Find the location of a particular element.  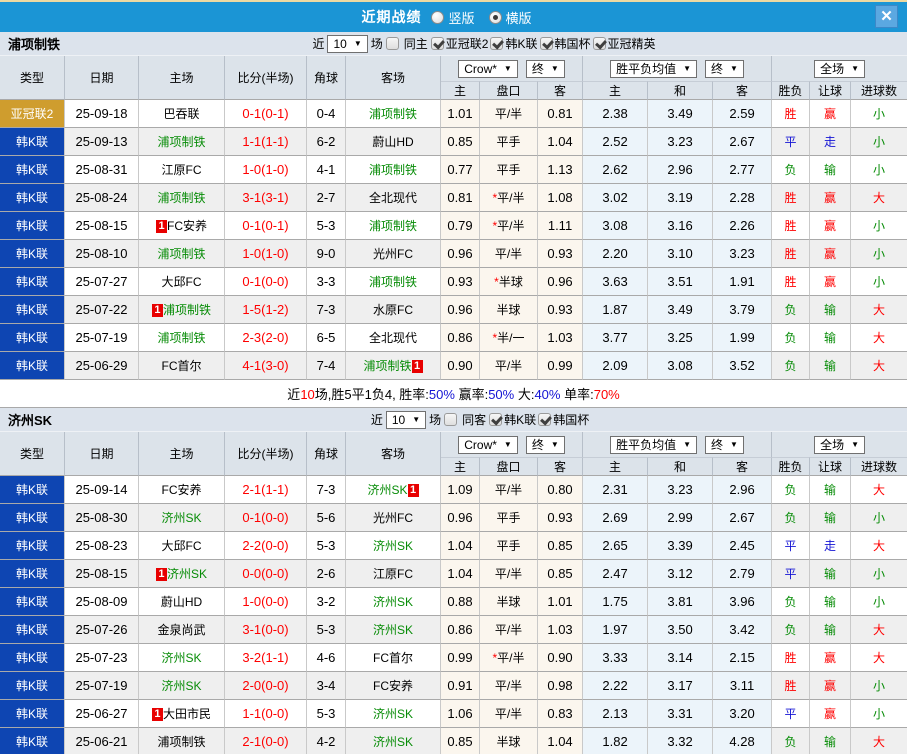

mean-odds: 3.79 is located at coordinates (743, 310).